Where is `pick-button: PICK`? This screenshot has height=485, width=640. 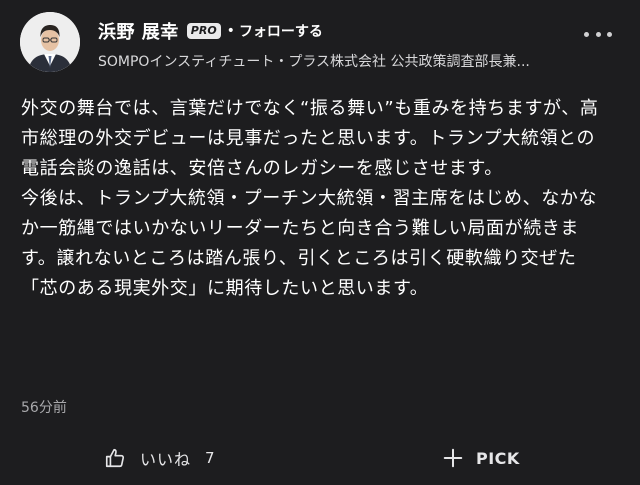 pick-button: PICK is located at coordinates (481, 458).